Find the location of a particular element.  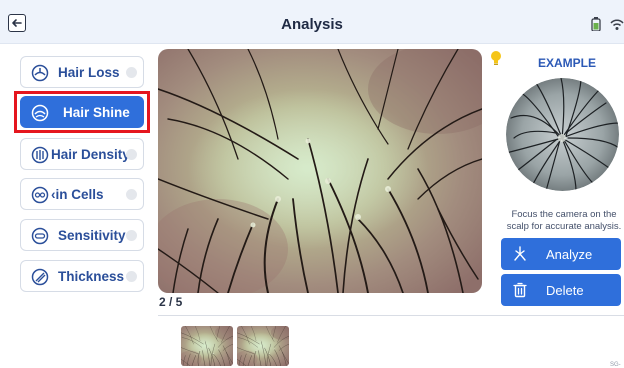

analyze-button: Analyze is located at coordinates (561, 254).